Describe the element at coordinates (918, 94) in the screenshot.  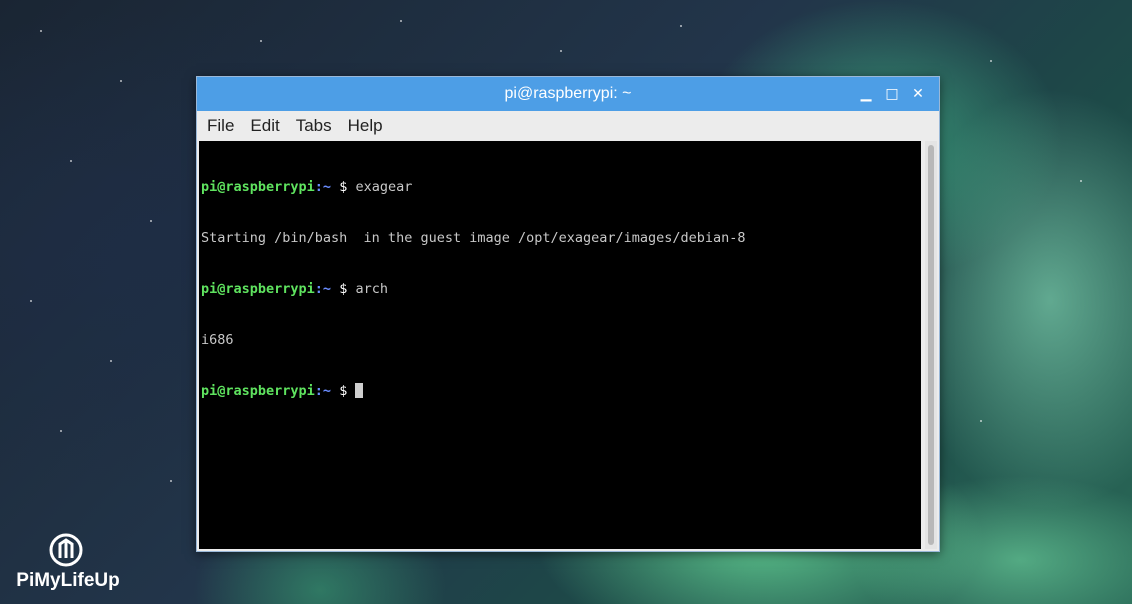
I see `close-button: ✕` at that location.